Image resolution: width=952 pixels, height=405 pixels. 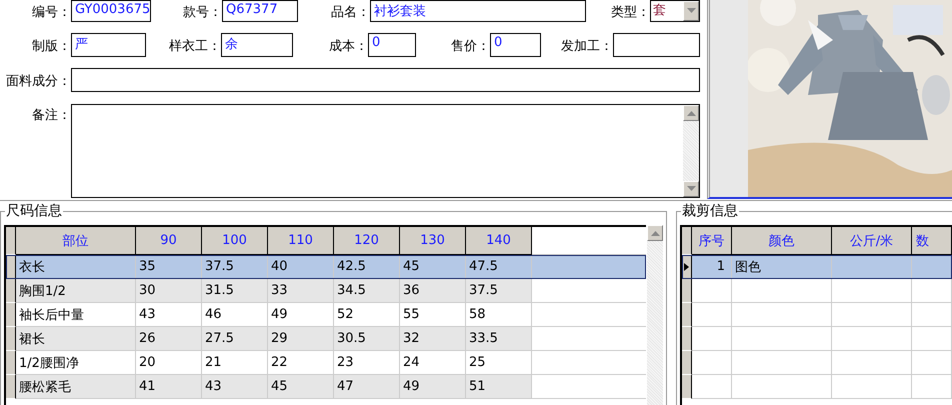 What do you see at coordinates (712, 241) in the screenshot?
I see `column-header: 序号` at bounding box center [712, 241].